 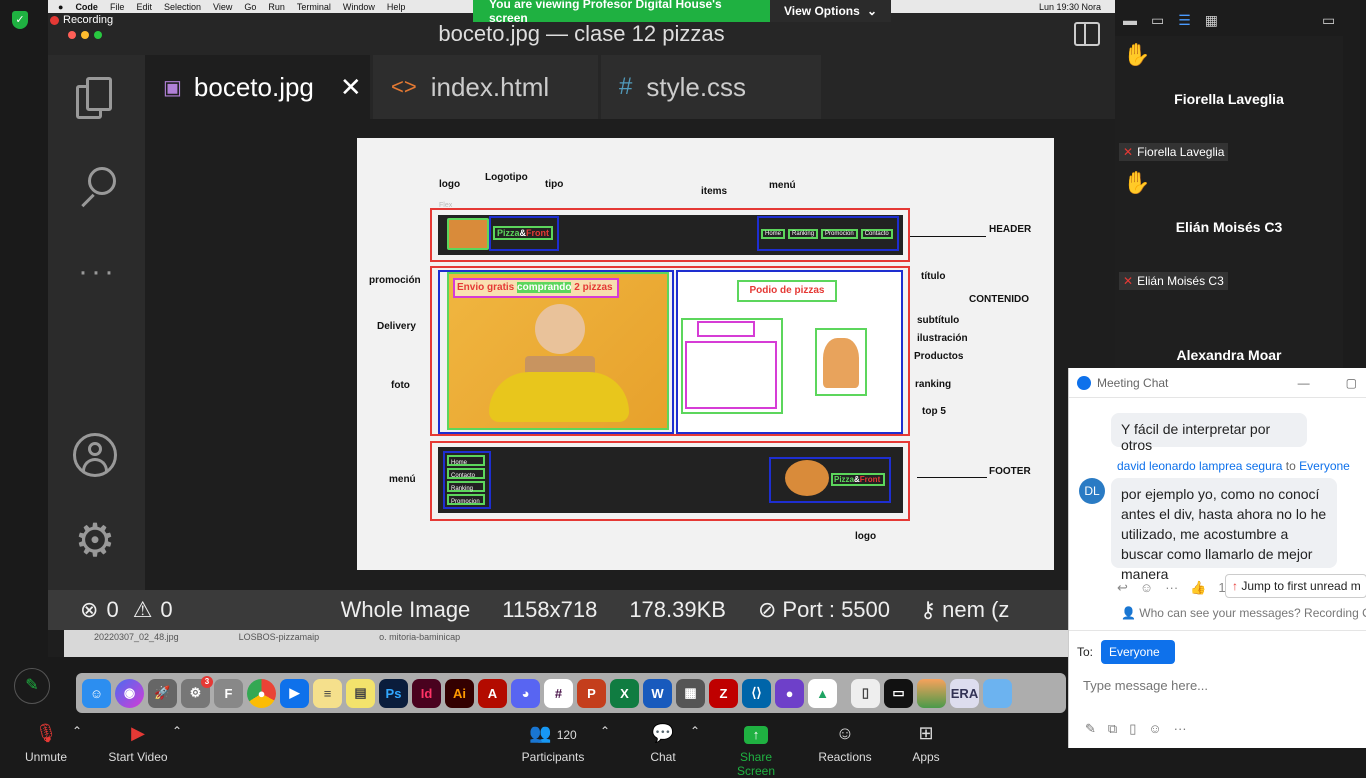 What do you see at coordinates (72, 35) in the screenshot?
I see `close-window-dot` at bounding box center [72, 35].